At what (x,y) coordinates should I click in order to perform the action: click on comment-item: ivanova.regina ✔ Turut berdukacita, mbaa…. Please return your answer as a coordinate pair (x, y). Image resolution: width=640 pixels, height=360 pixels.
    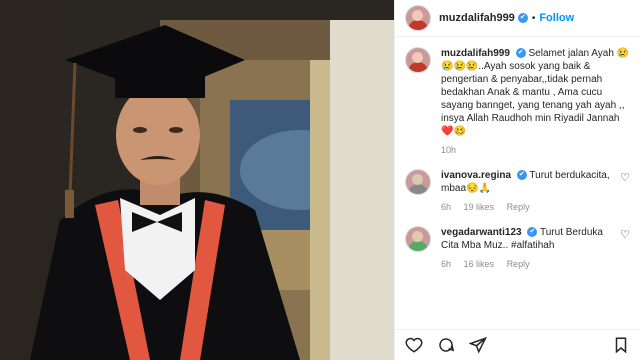
    Looking at the image, I should click on (517, 191).